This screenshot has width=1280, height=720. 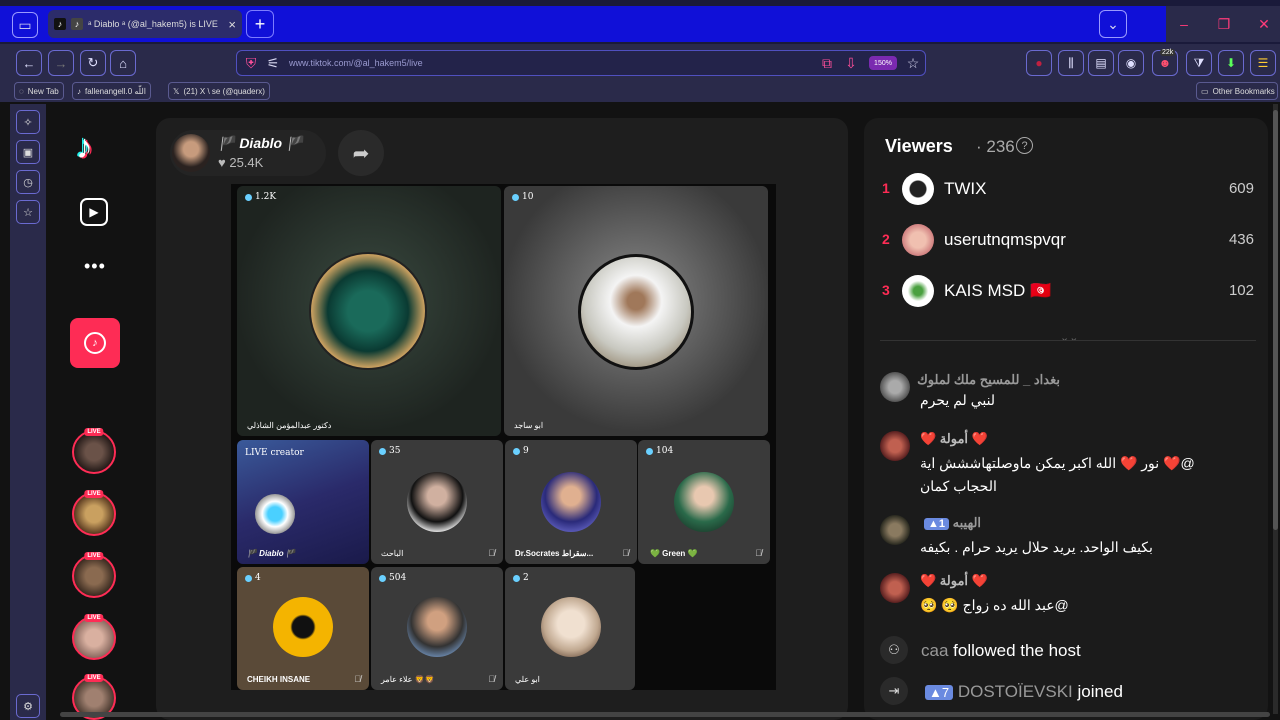 What do you see at coordinates (28, 152) in the screenshot?
I see `save-page-icon: ▣` at bounding box center [28, 152].